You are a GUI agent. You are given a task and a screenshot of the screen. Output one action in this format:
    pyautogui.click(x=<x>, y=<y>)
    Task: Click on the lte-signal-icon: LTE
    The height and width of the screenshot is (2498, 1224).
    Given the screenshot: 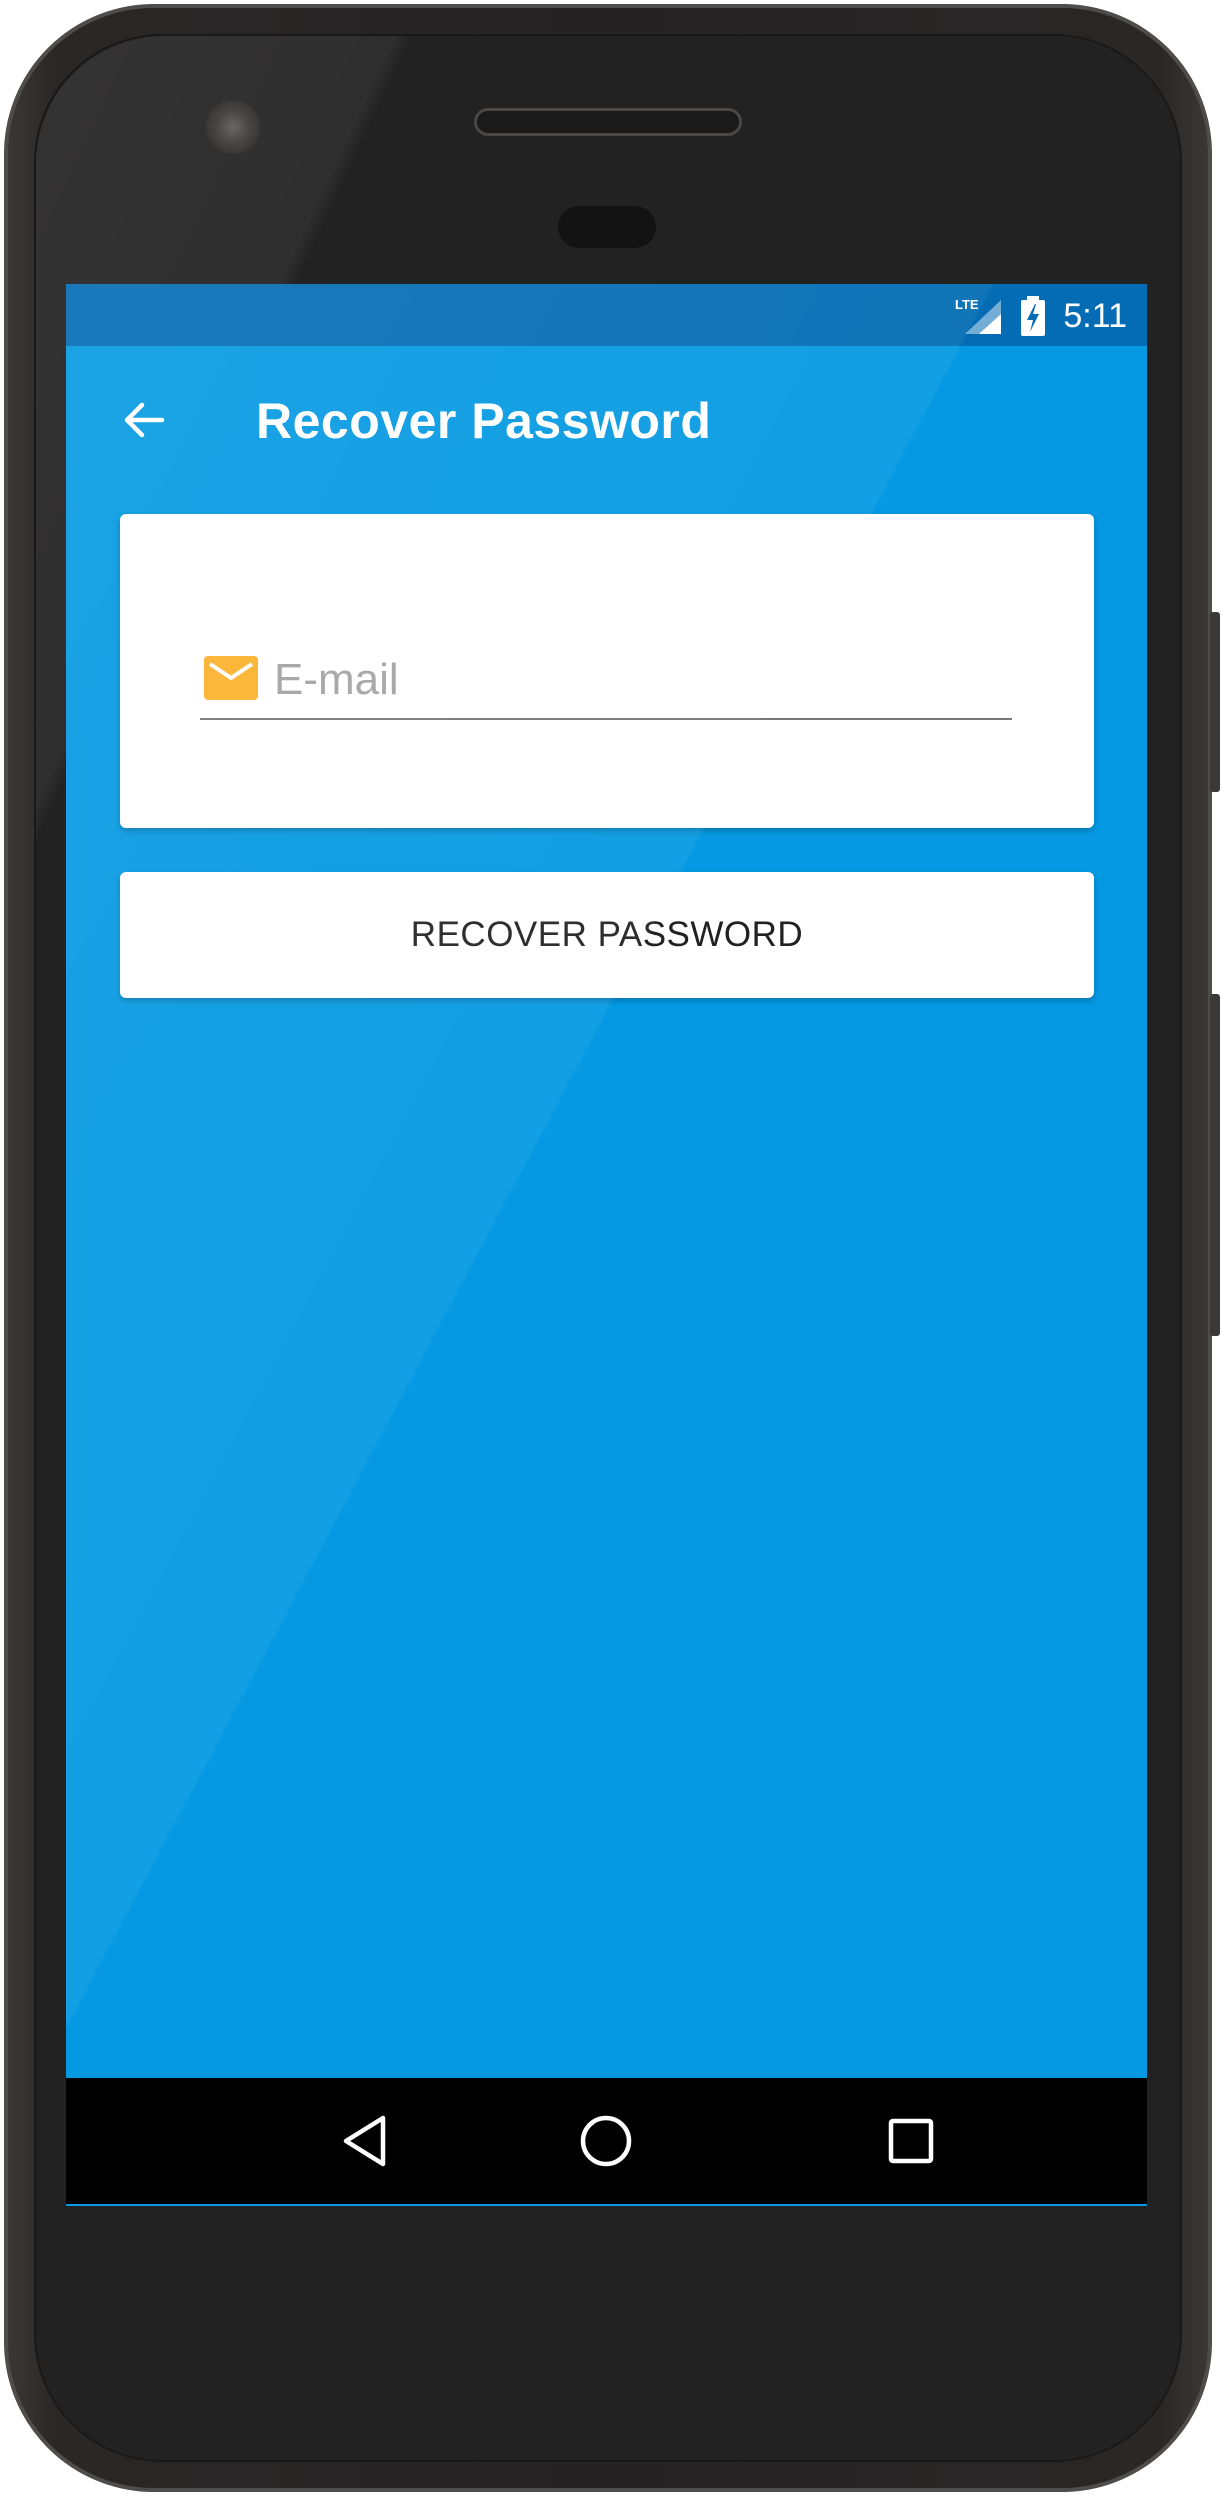 What is the action you would take?
    pyautogui.click(x=978, y=315)
    